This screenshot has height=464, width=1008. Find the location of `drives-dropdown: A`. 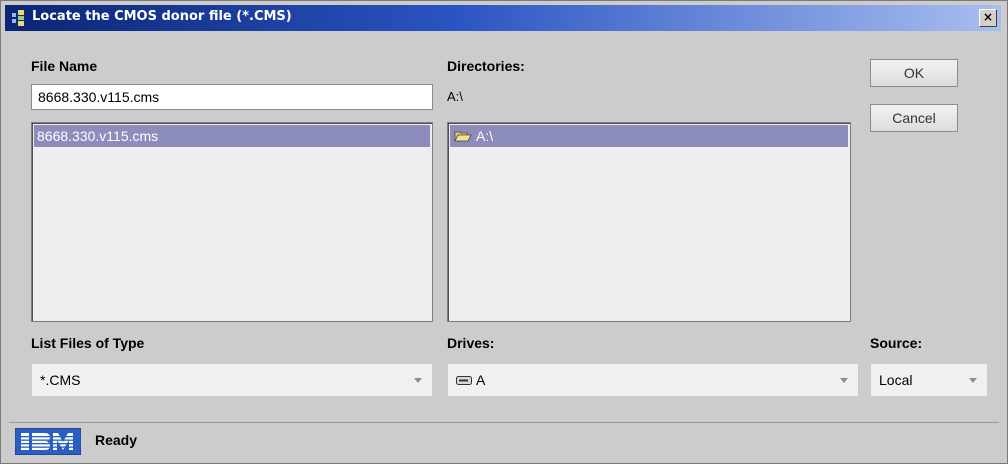

drives-dropdown: A is located at coordinates (653, 380).